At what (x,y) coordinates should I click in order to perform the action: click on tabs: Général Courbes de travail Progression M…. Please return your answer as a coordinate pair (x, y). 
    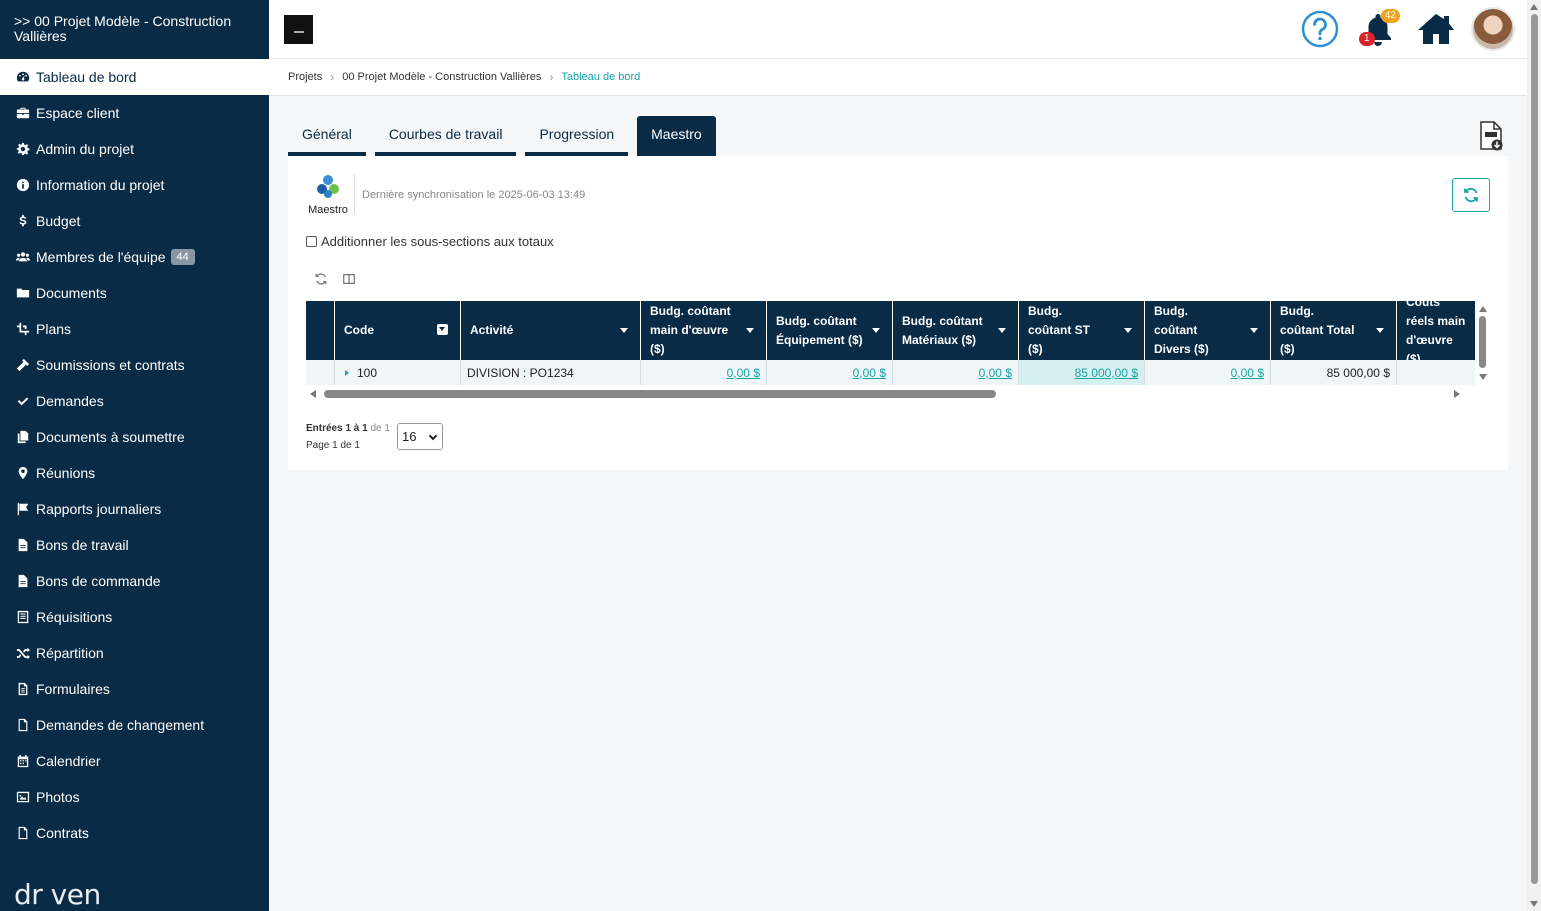
    Looking at the image, I should click on (502, 136).